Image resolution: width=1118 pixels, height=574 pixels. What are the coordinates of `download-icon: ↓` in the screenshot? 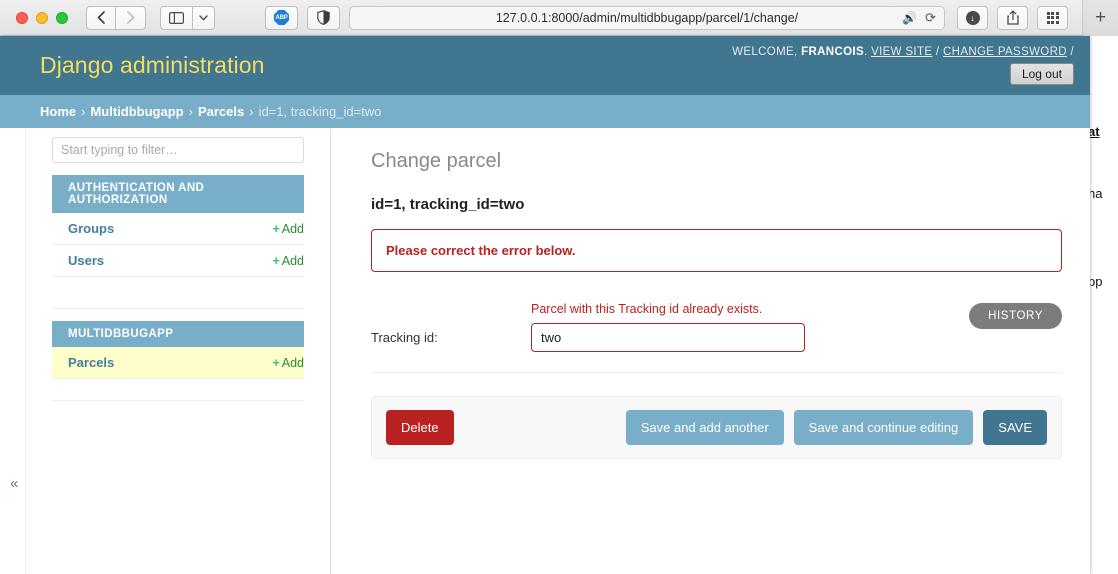 It's located at (972, 17).